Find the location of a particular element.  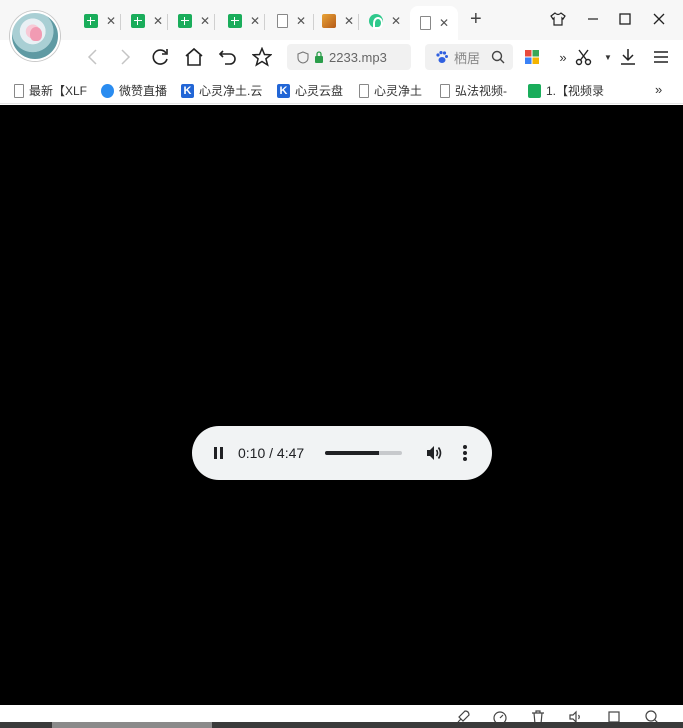

refresh-button is located at coordinates (160, 57).